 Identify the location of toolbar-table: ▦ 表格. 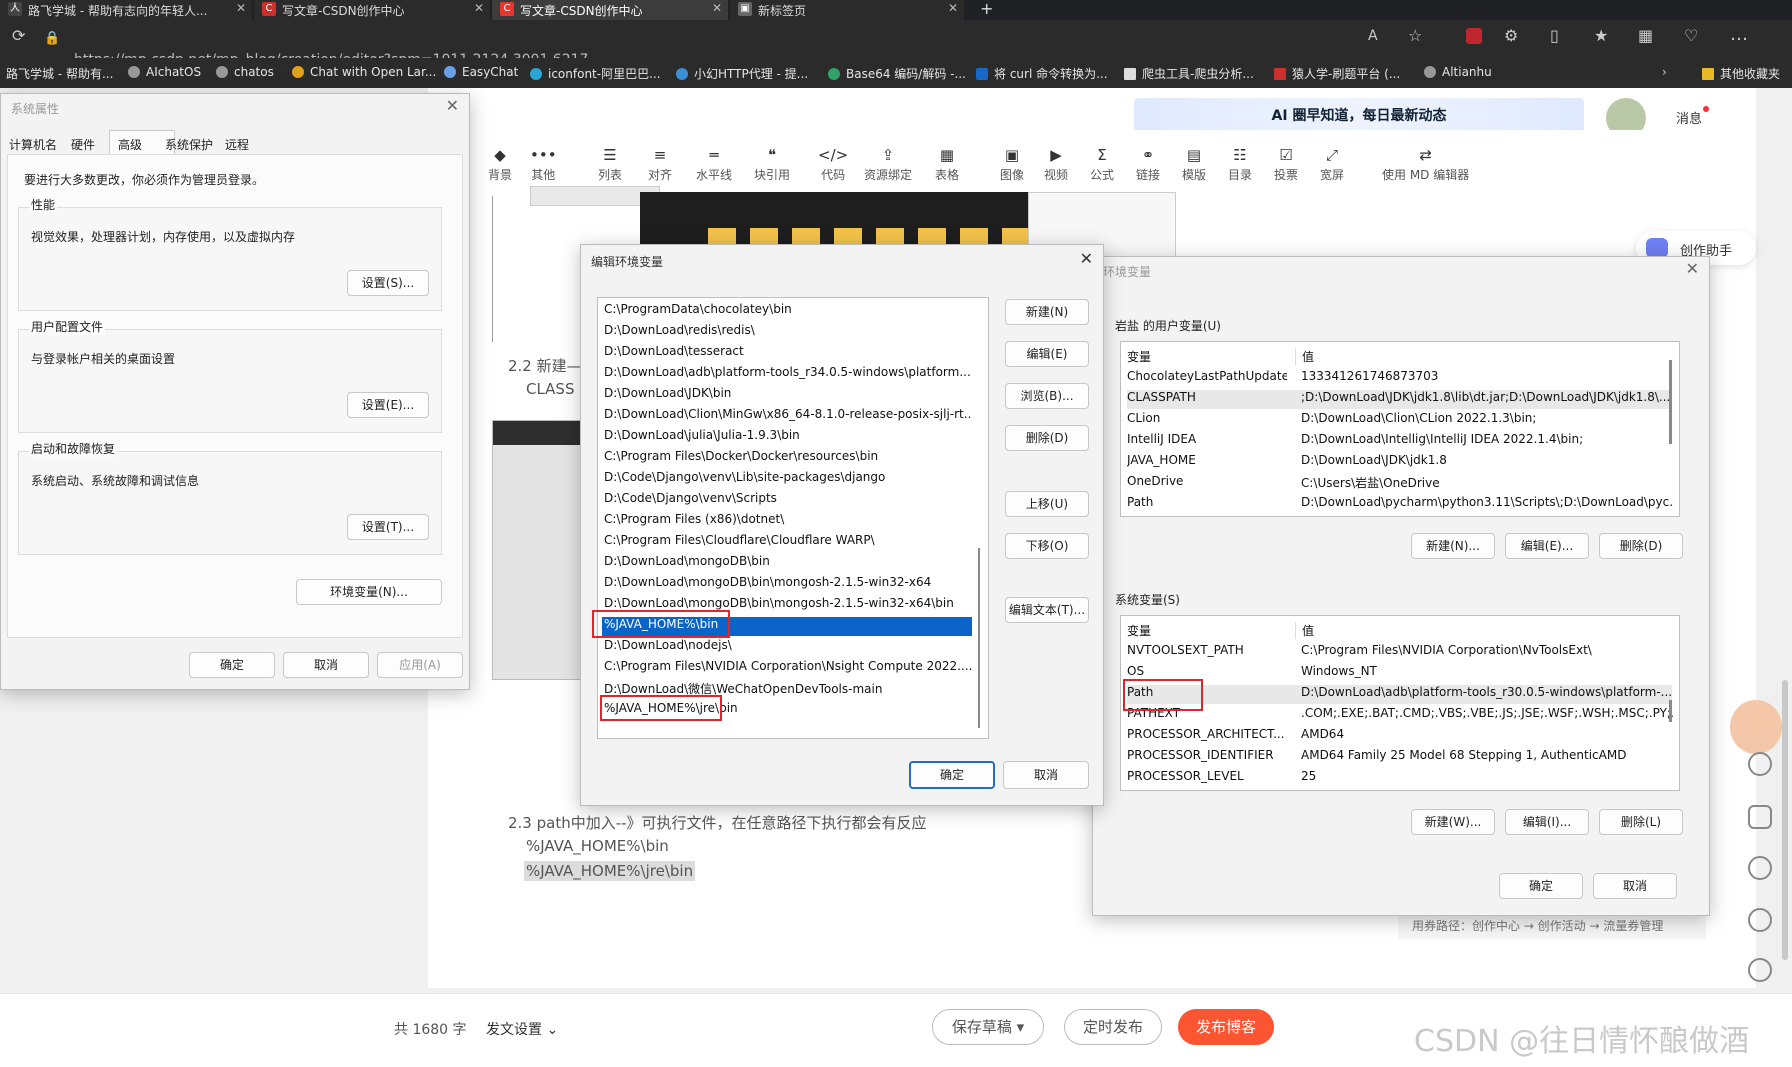
(947, 164).